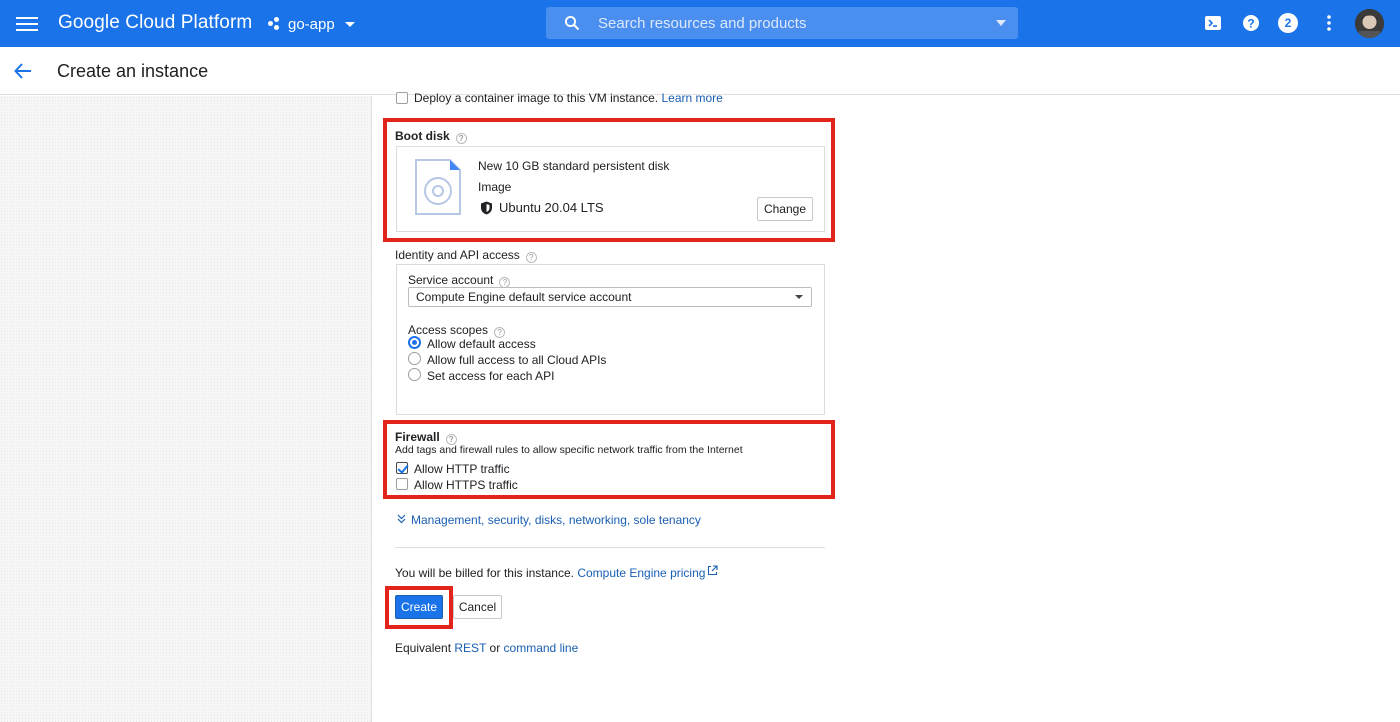  Describe the element at coordinates (1329, 23) in the screenshot. I see `more-vert-icon` at that location.